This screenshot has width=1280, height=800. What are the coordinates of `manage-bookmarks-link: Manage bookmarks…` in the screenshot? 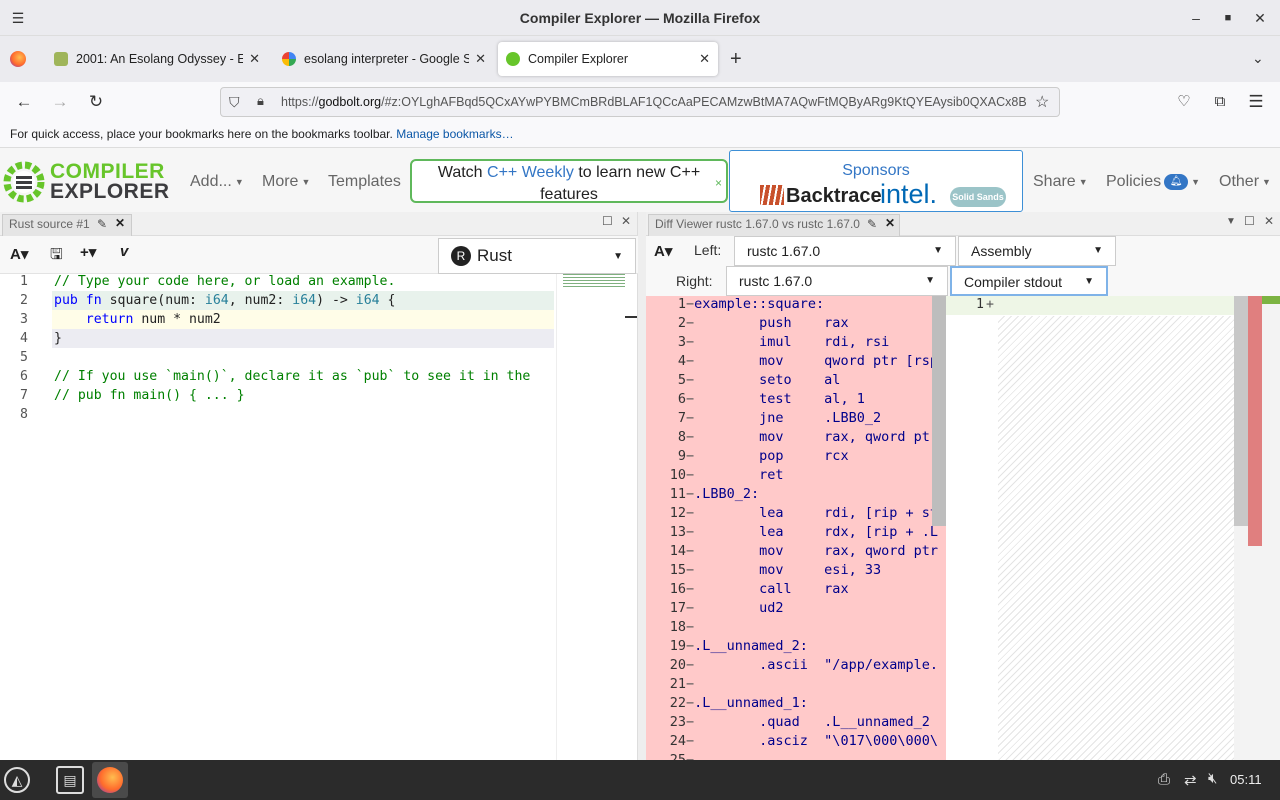 It's located at (454, 134).